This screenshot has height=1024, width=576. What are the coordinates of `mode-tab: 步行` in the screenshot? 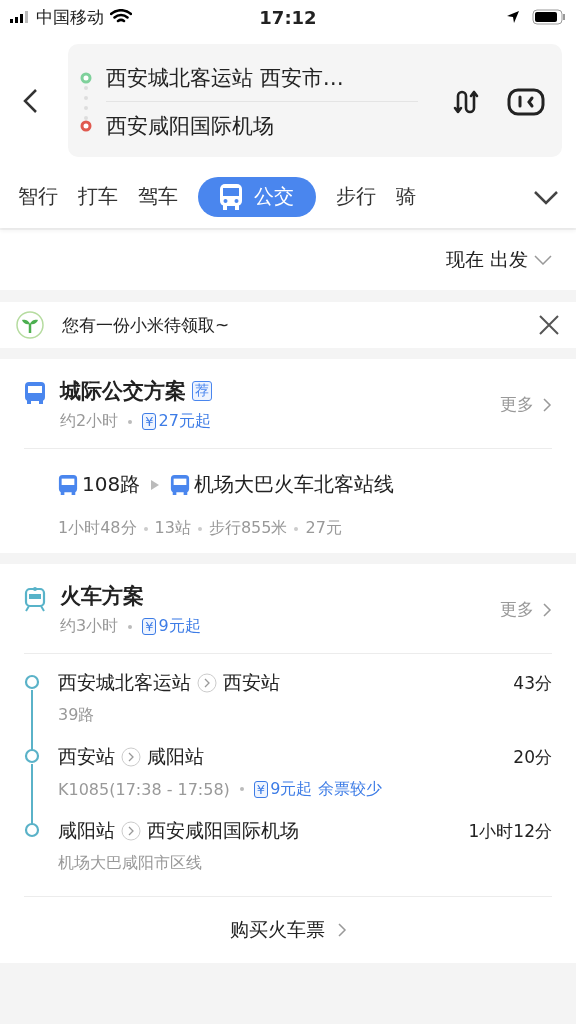 It's located at (356, 196).